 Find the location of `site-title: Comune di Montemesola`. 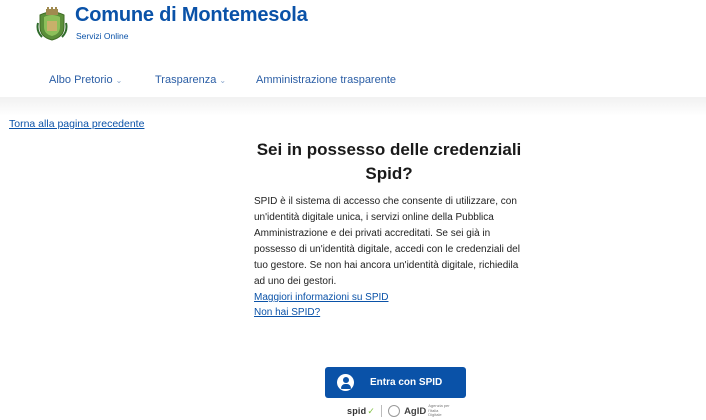

site-title: Comune di Montemesola is located at coordinates (191, 15).